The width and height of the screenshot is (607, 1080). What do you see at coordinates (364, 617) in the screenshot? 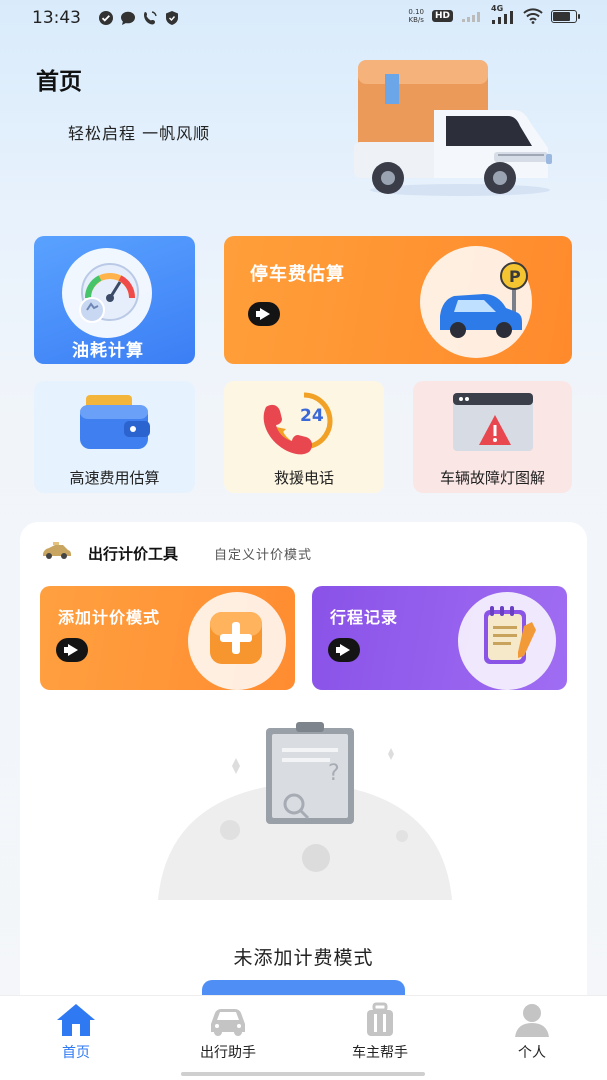
I see `trip-record-label: 行程记录` at bounding box center [364, 617].